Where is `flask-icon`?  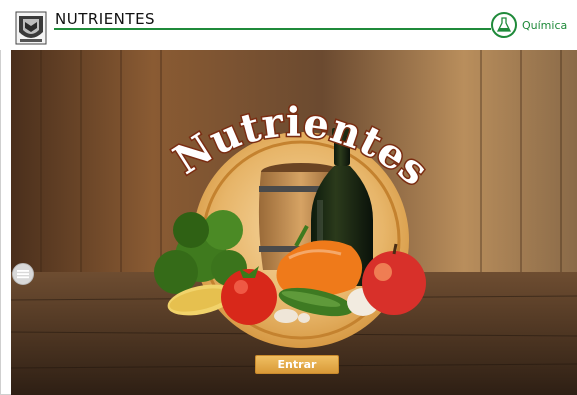 flask-icon is located at coordinates (504, 24).